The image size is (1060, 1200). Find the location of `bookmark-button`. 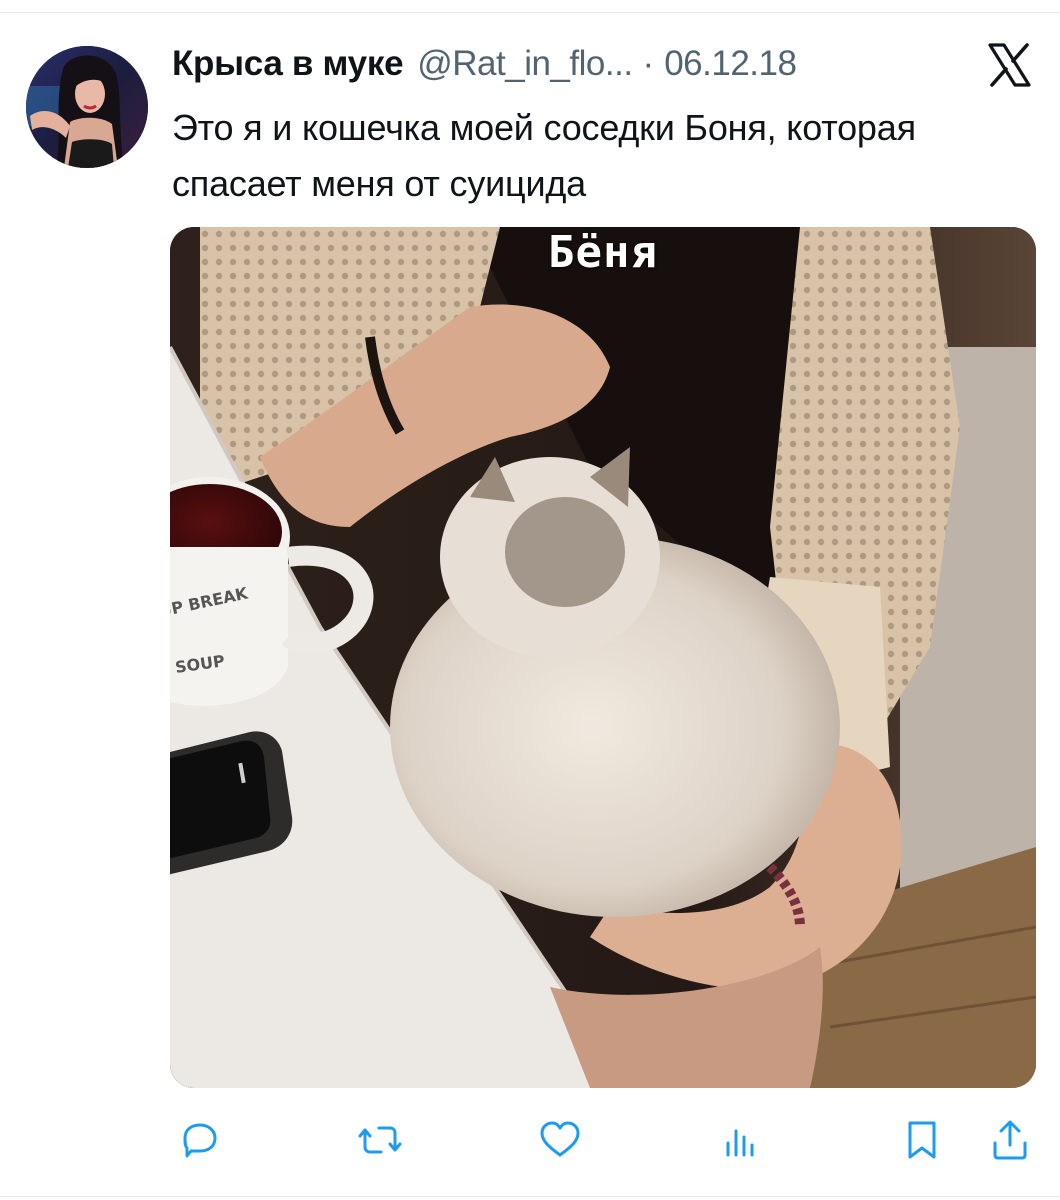

bookmark-button is located at coordinates (922, 1140).